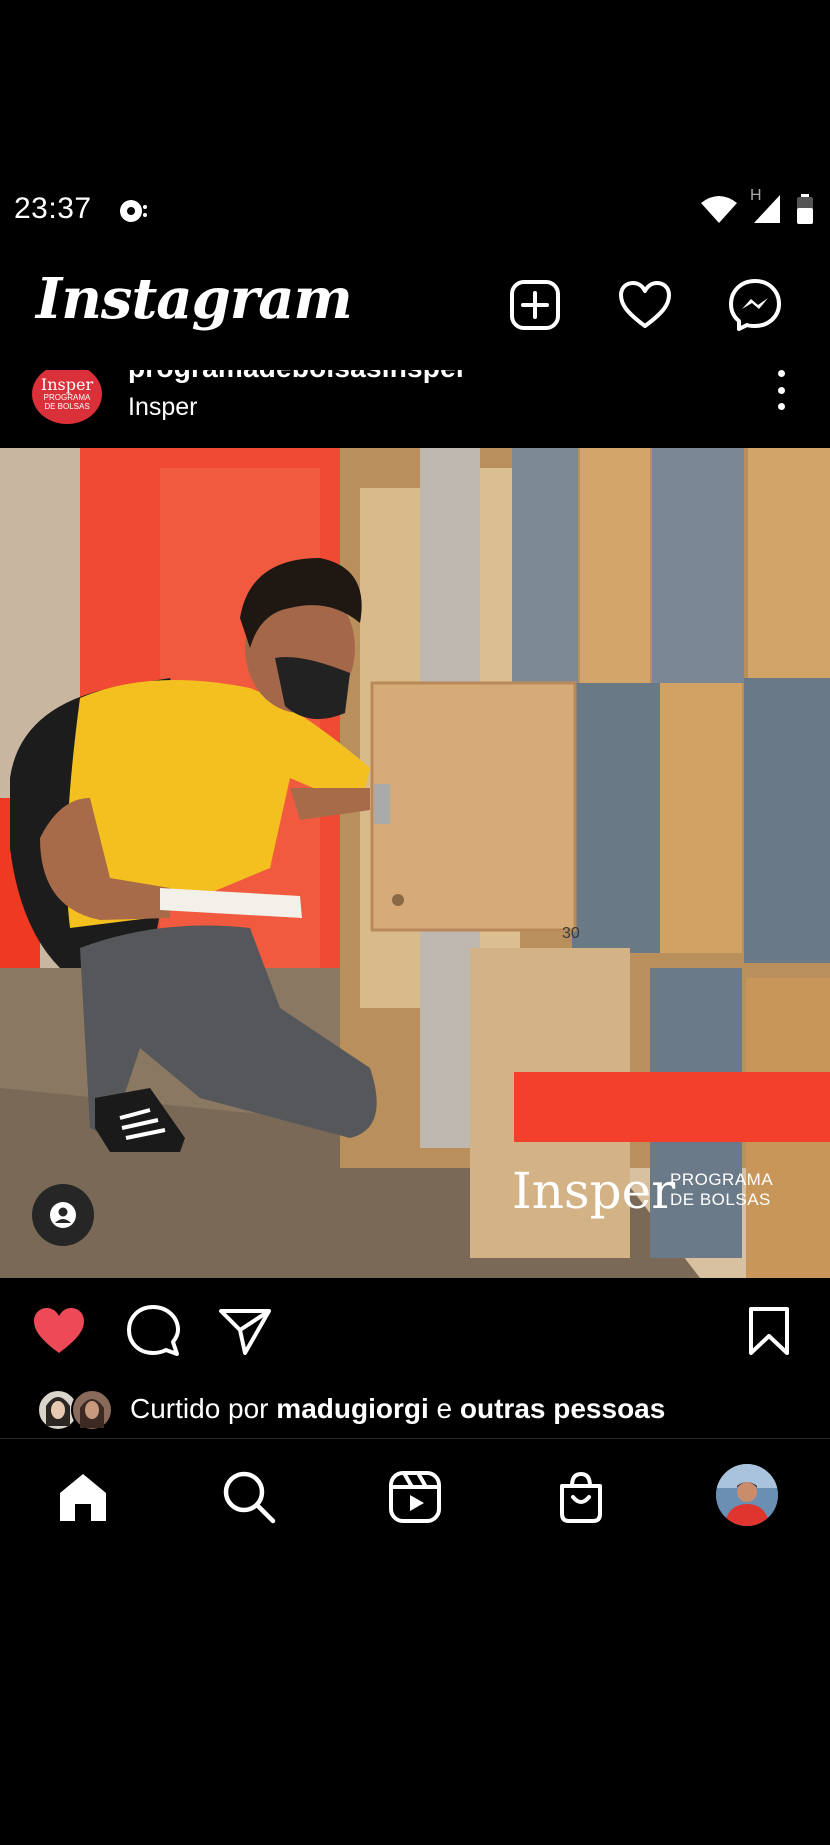 The height and width of the screenshot is (1845, 830). What do you see at coordinates (756, 195) in the screenshot?
I see `network-label: H` at bounding box center [756, 195].